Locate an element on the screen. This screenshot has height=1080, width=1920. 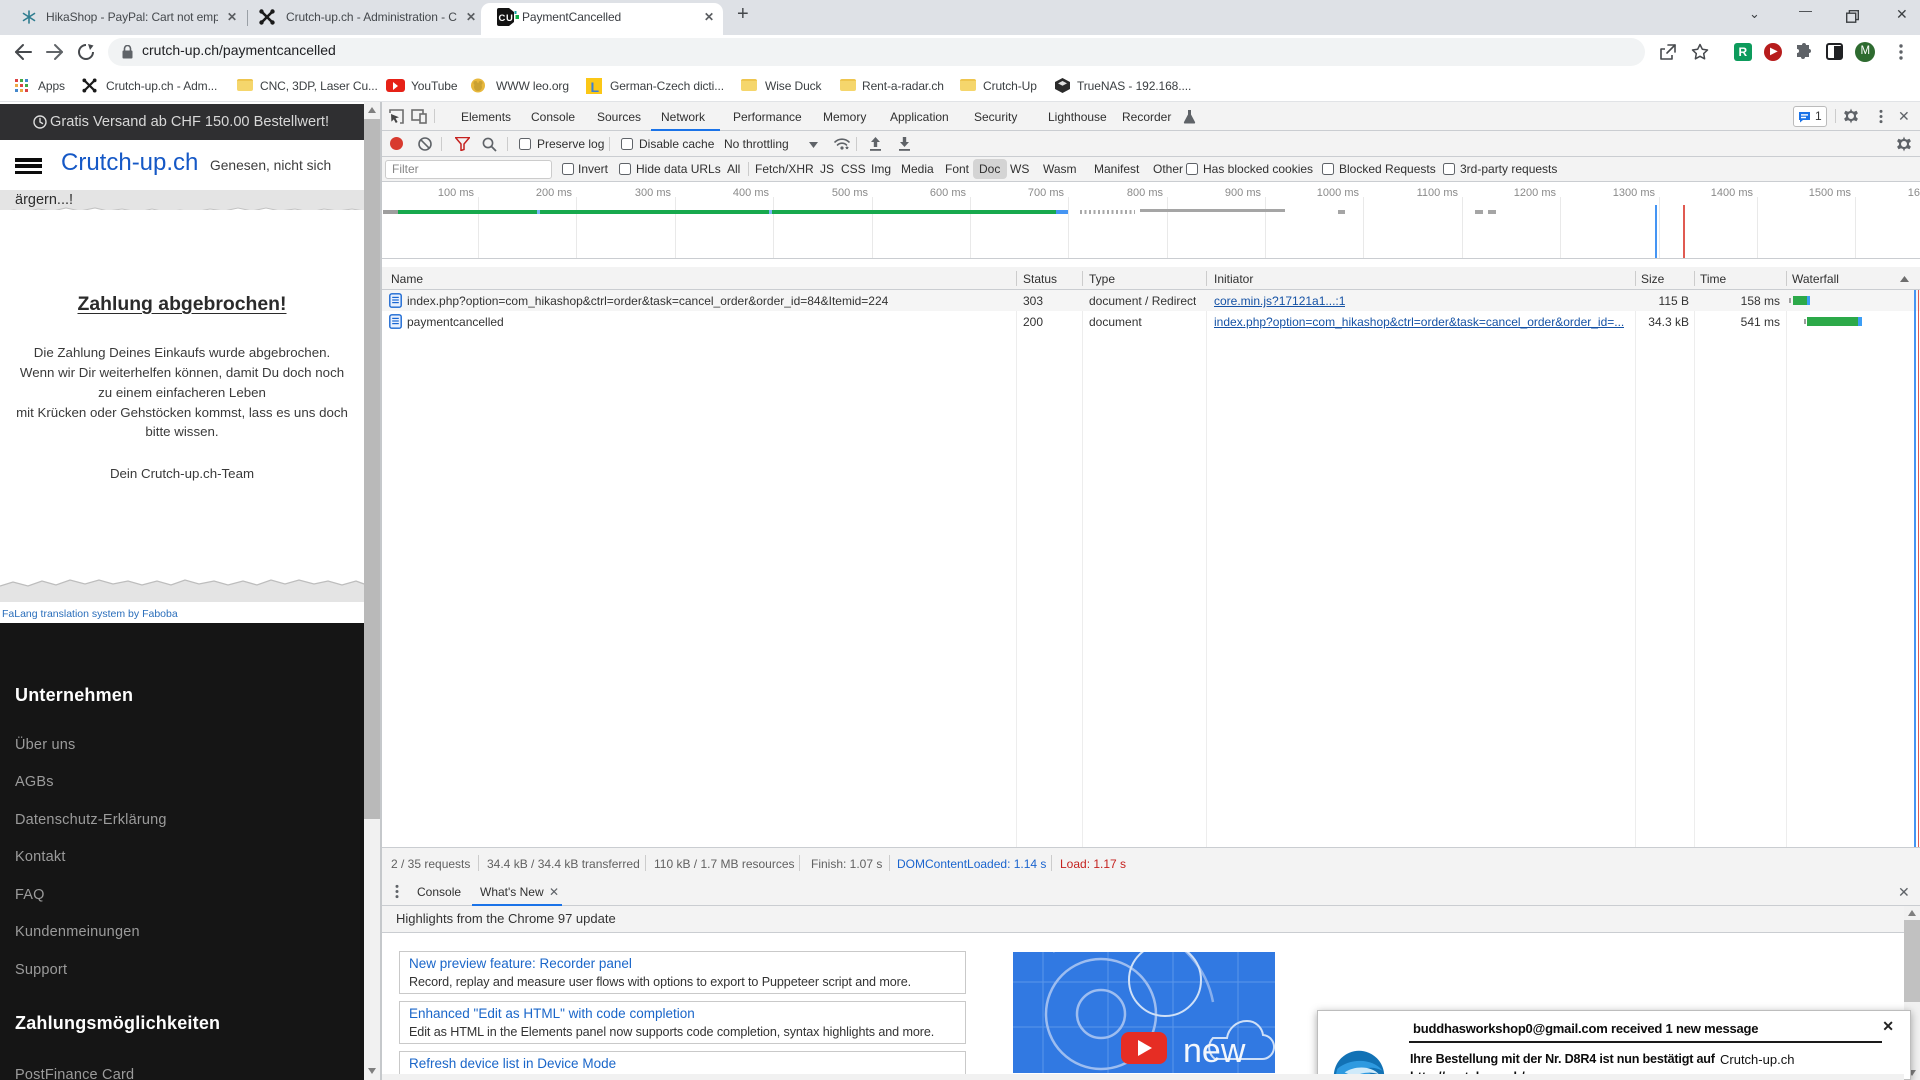
svg-text: U is located at coordinates (509, 18).